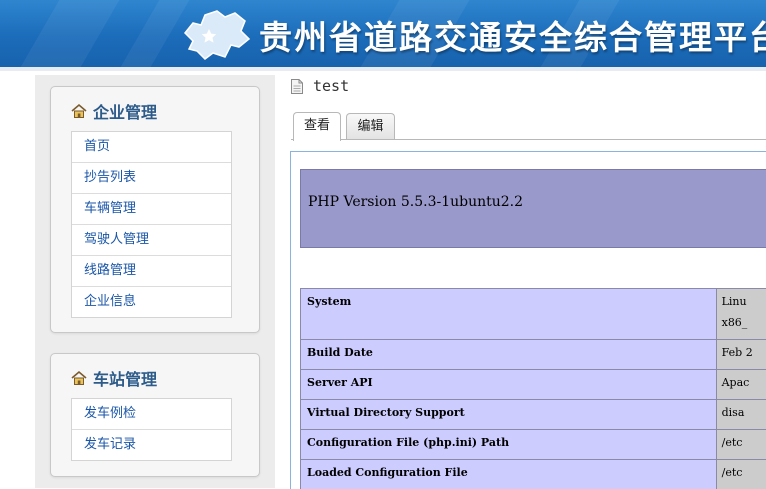  What do you see at coordinates (125, 111) in the screenshot?
I see `panel-enterprise-title: 企业管理` at bounding box center [125, 111].